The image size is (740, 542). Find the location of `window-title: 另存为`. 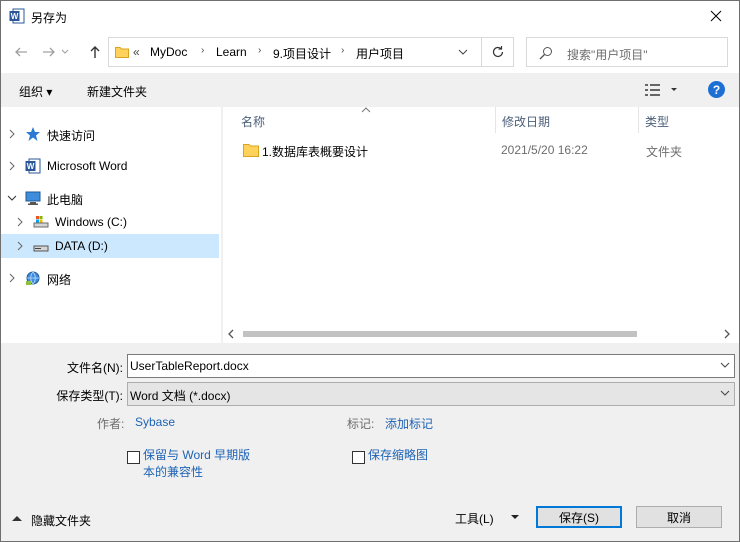

window-title: 另存为 is located at coordinates (49, 18).